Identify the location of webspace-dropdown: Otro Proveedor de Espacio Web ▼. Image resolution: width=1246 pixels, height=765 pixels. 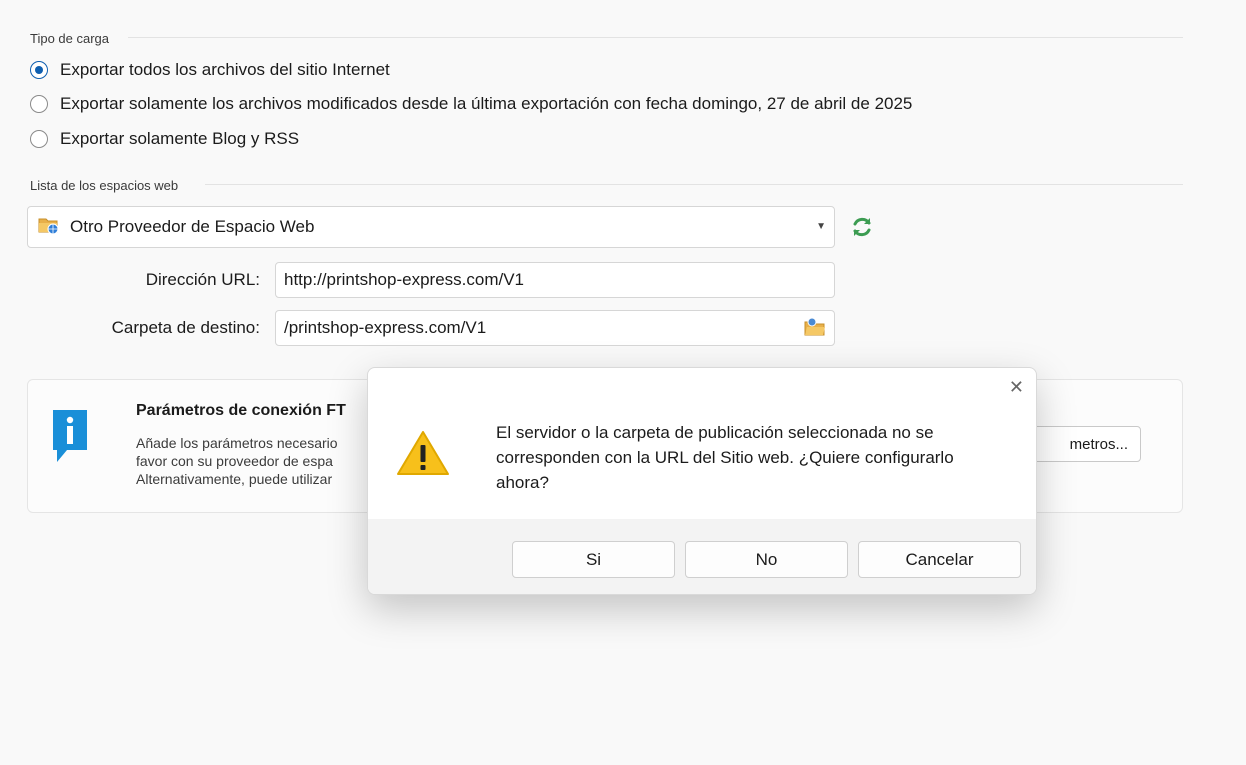
(431, 227).